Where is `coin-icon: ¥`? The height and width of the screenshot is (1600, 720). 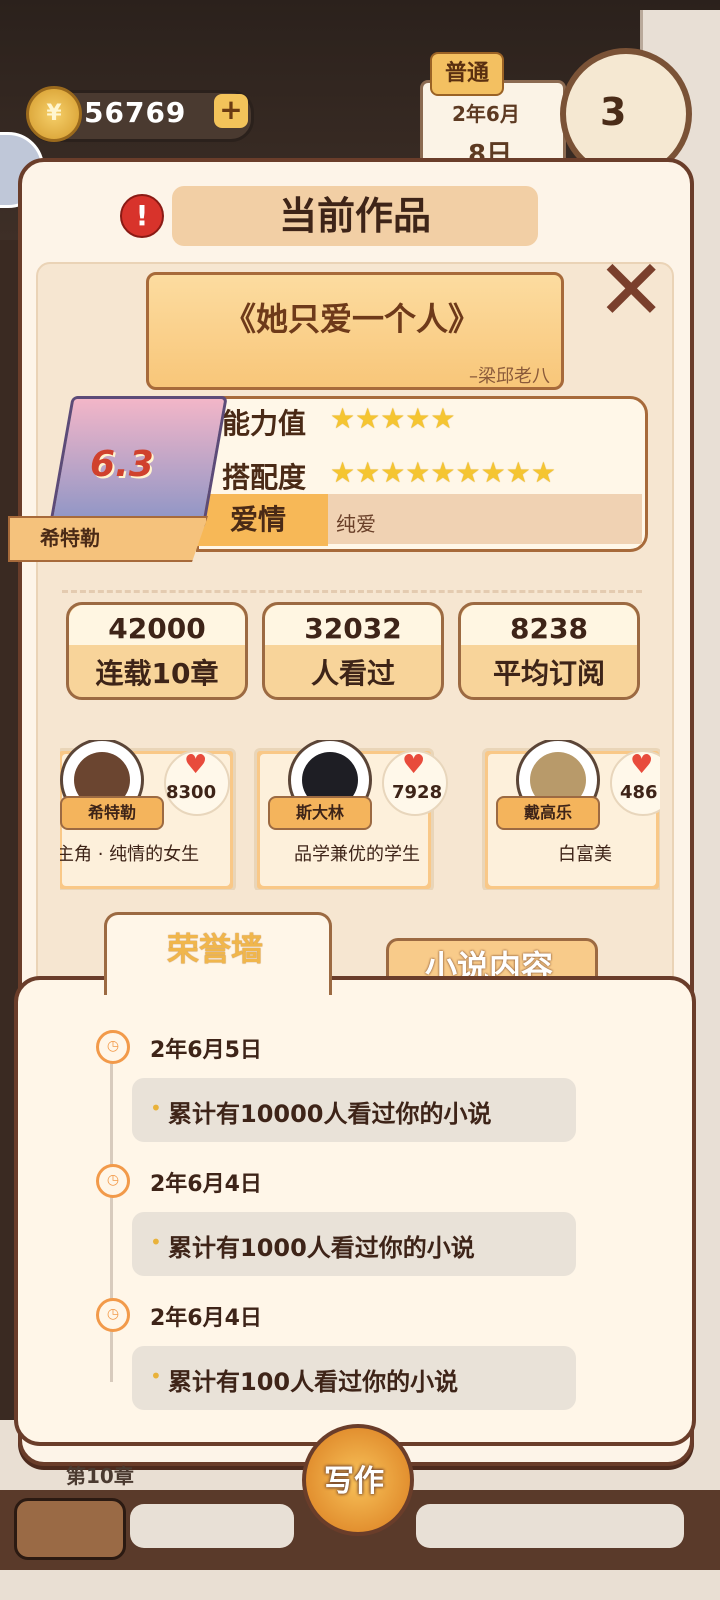
coin-icon: ¥ is located at coordinates (54, 114).